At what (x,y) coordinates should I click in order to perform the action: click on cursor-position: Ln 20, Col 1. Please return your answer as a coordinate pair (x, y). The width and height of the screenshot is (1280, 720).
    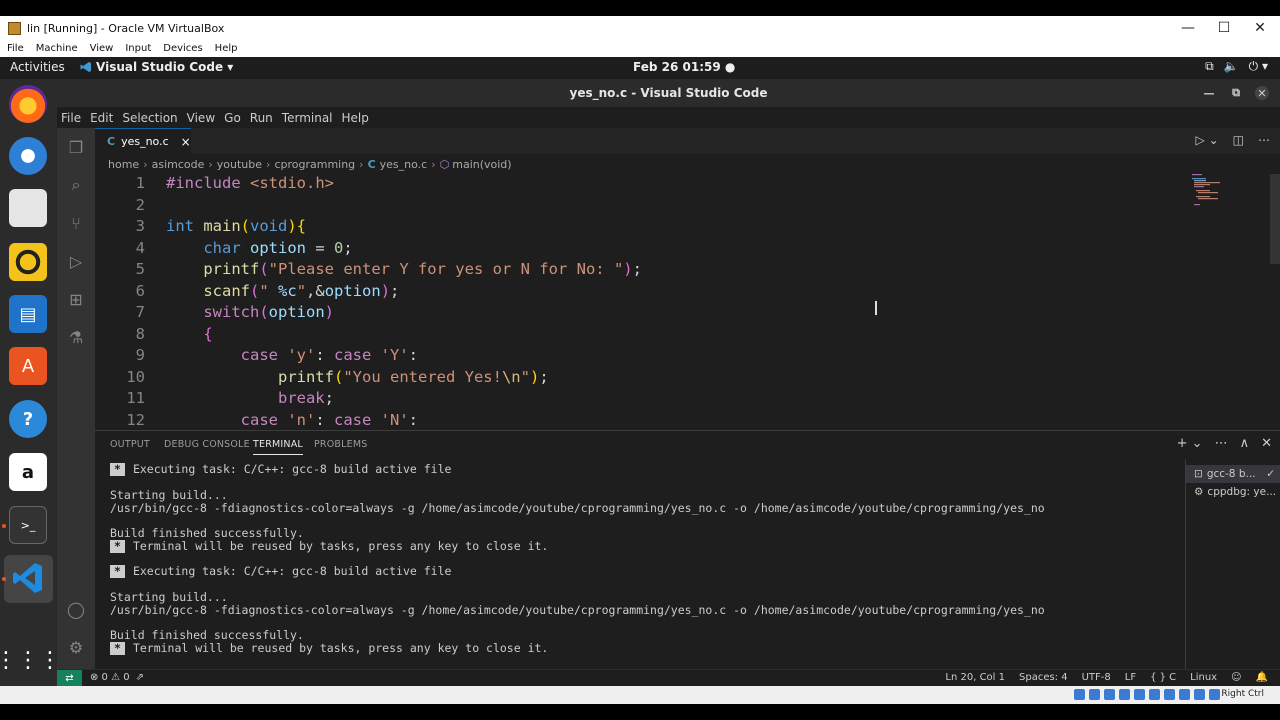
    Looking at the image, I should click on (975, 677).